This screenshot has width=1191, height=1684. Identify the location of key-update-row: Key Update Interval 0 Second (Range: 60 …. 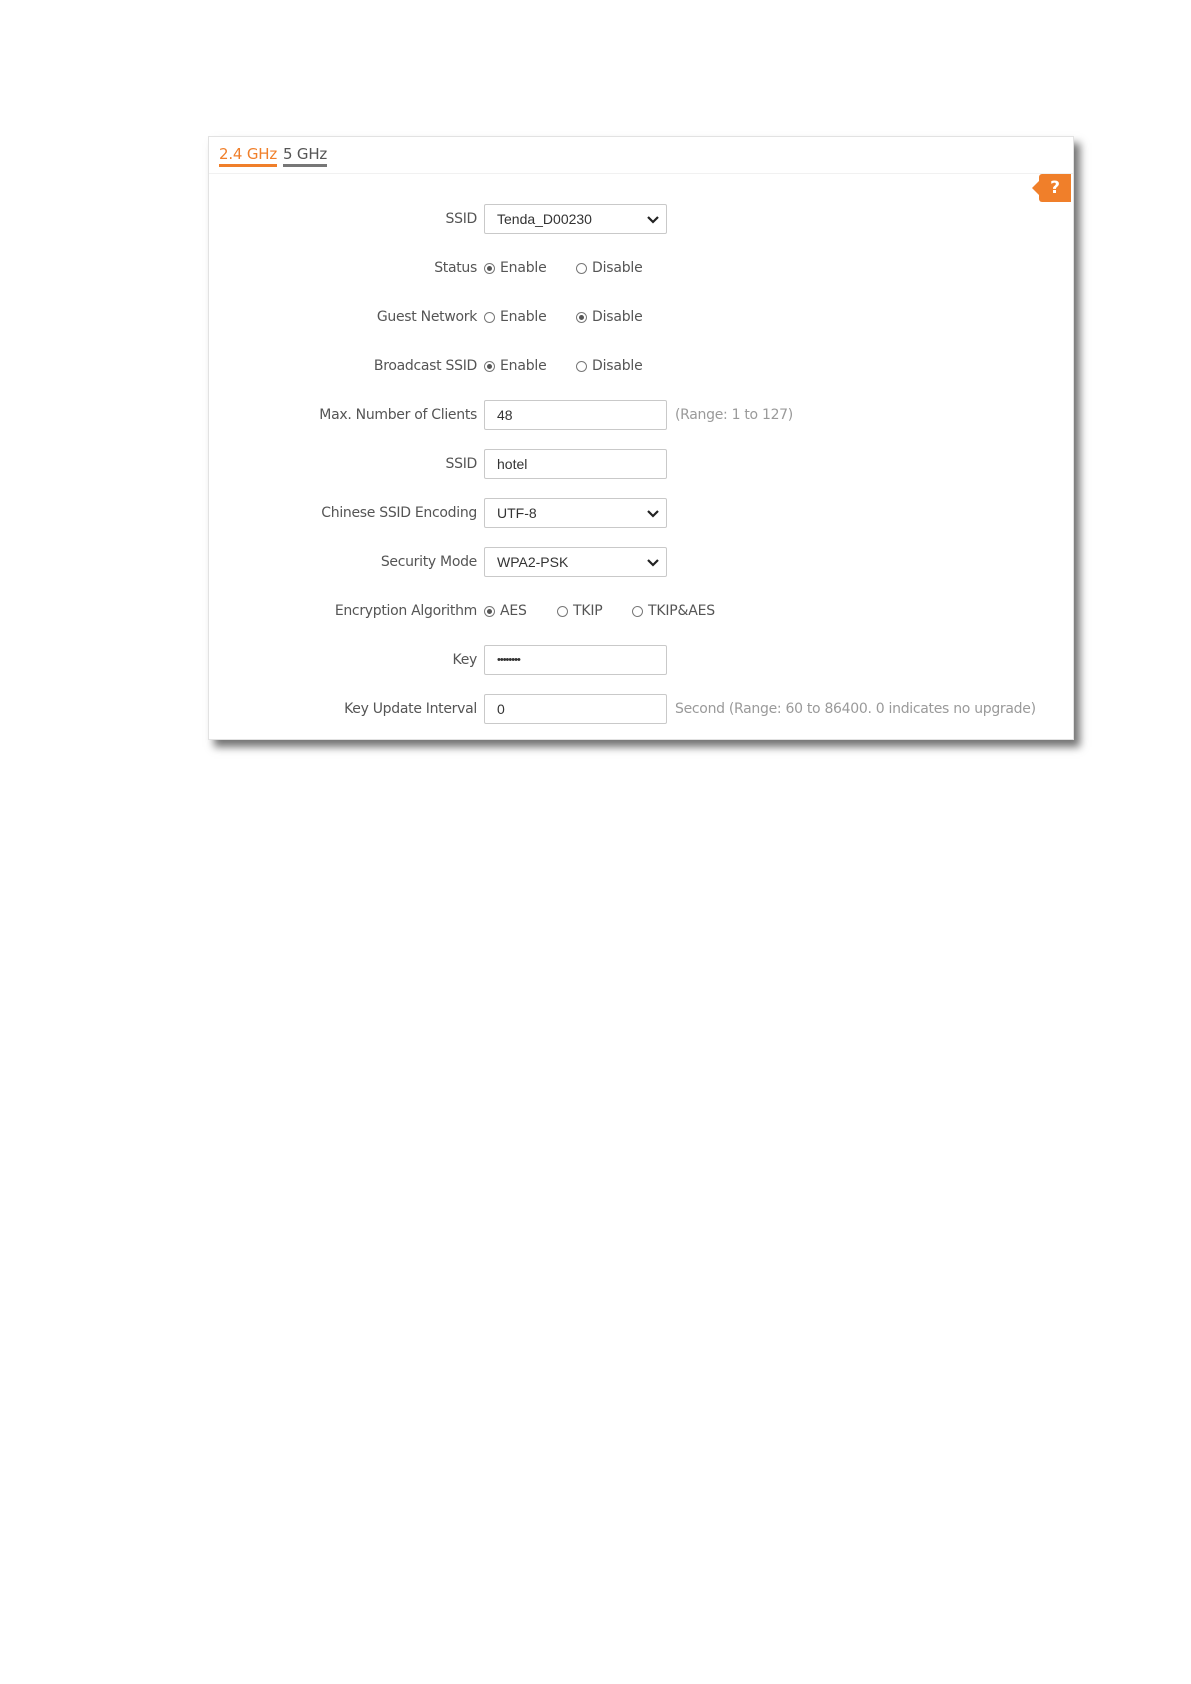
(641, 709).